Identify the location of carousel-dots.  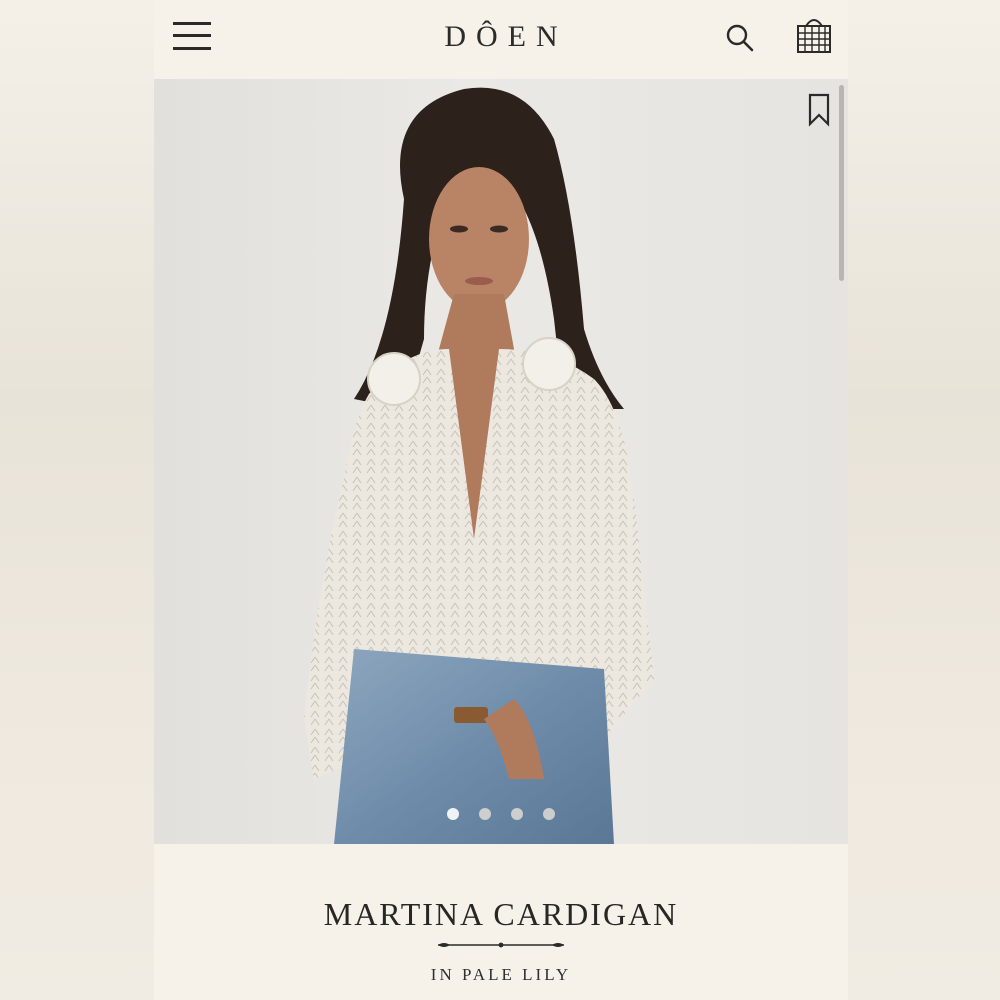
(501, 814).